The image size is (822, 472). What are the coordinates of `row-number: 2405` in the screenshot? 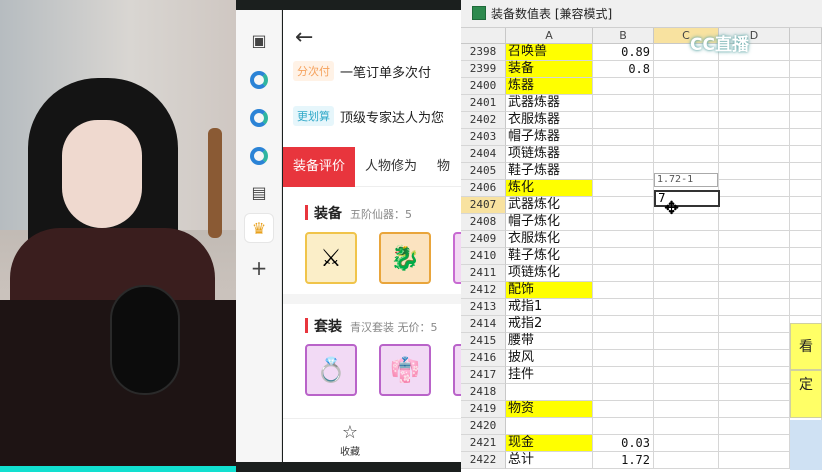 It's located at (483, 171).